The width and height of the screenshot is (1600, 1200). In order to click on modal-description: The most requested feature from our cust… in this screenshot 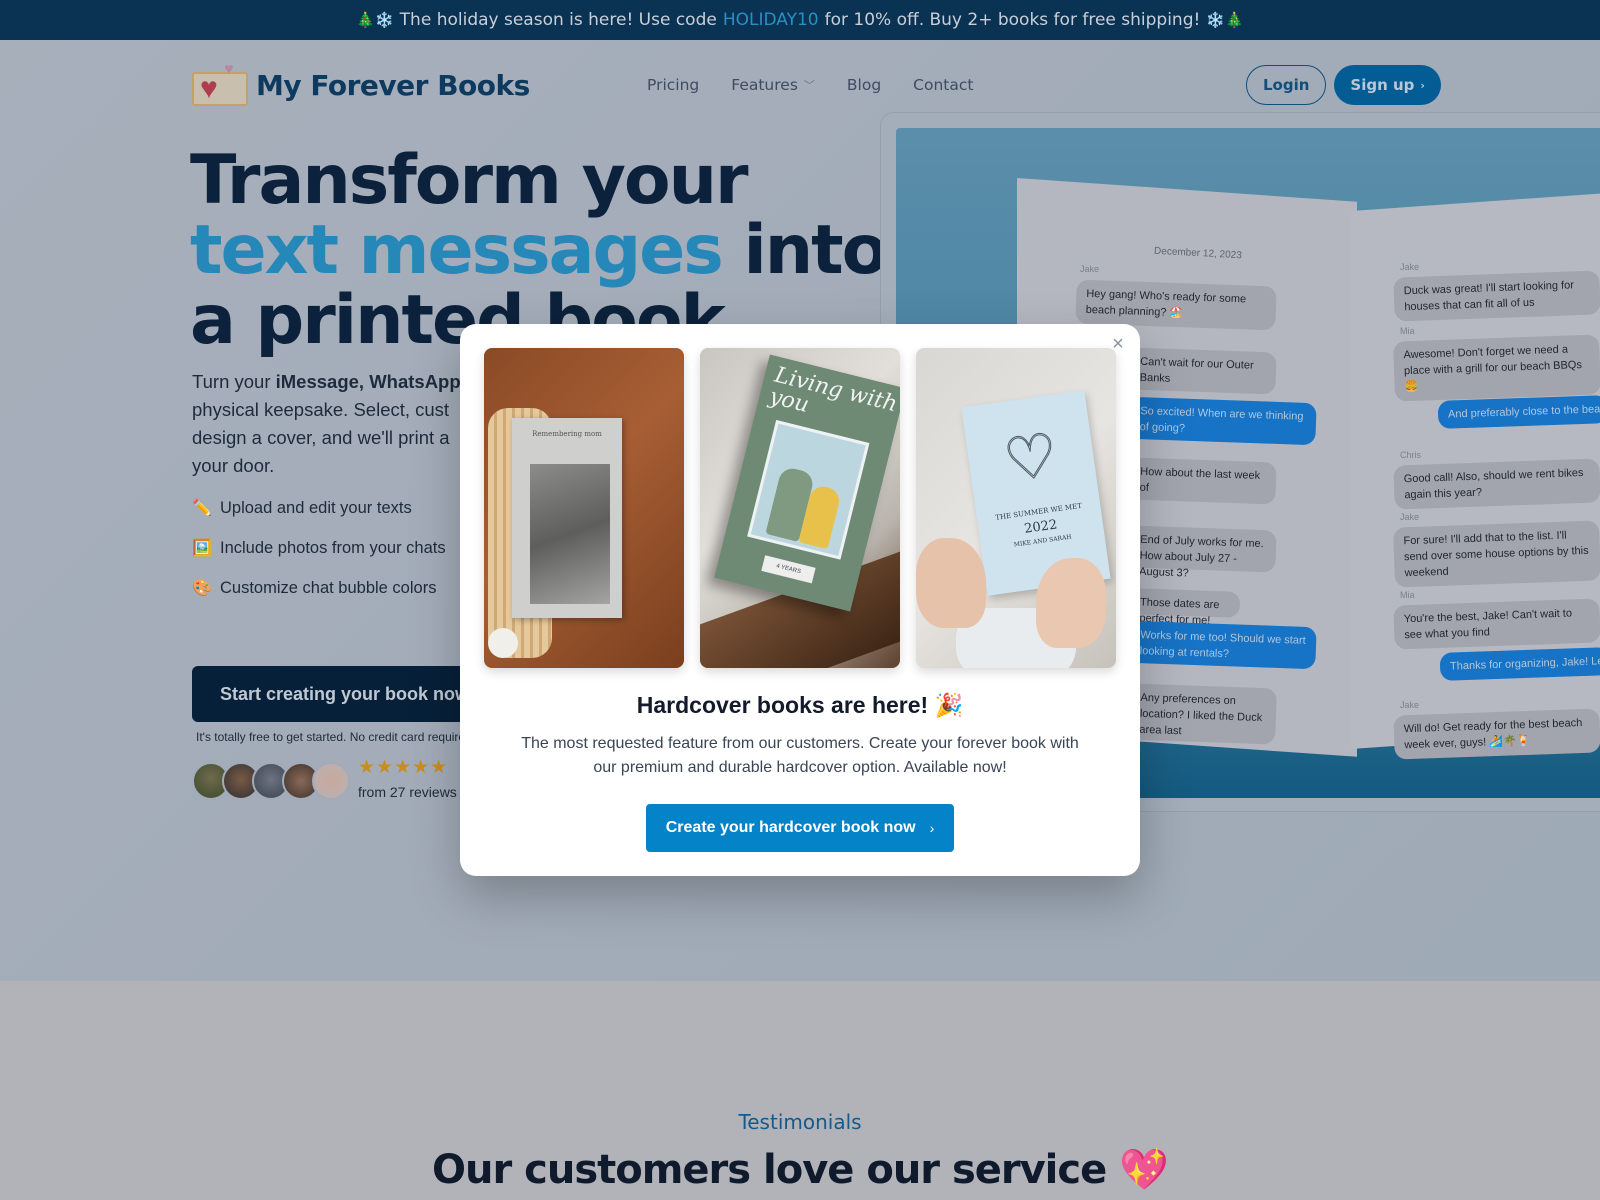, I will do `click(800, 755)`.